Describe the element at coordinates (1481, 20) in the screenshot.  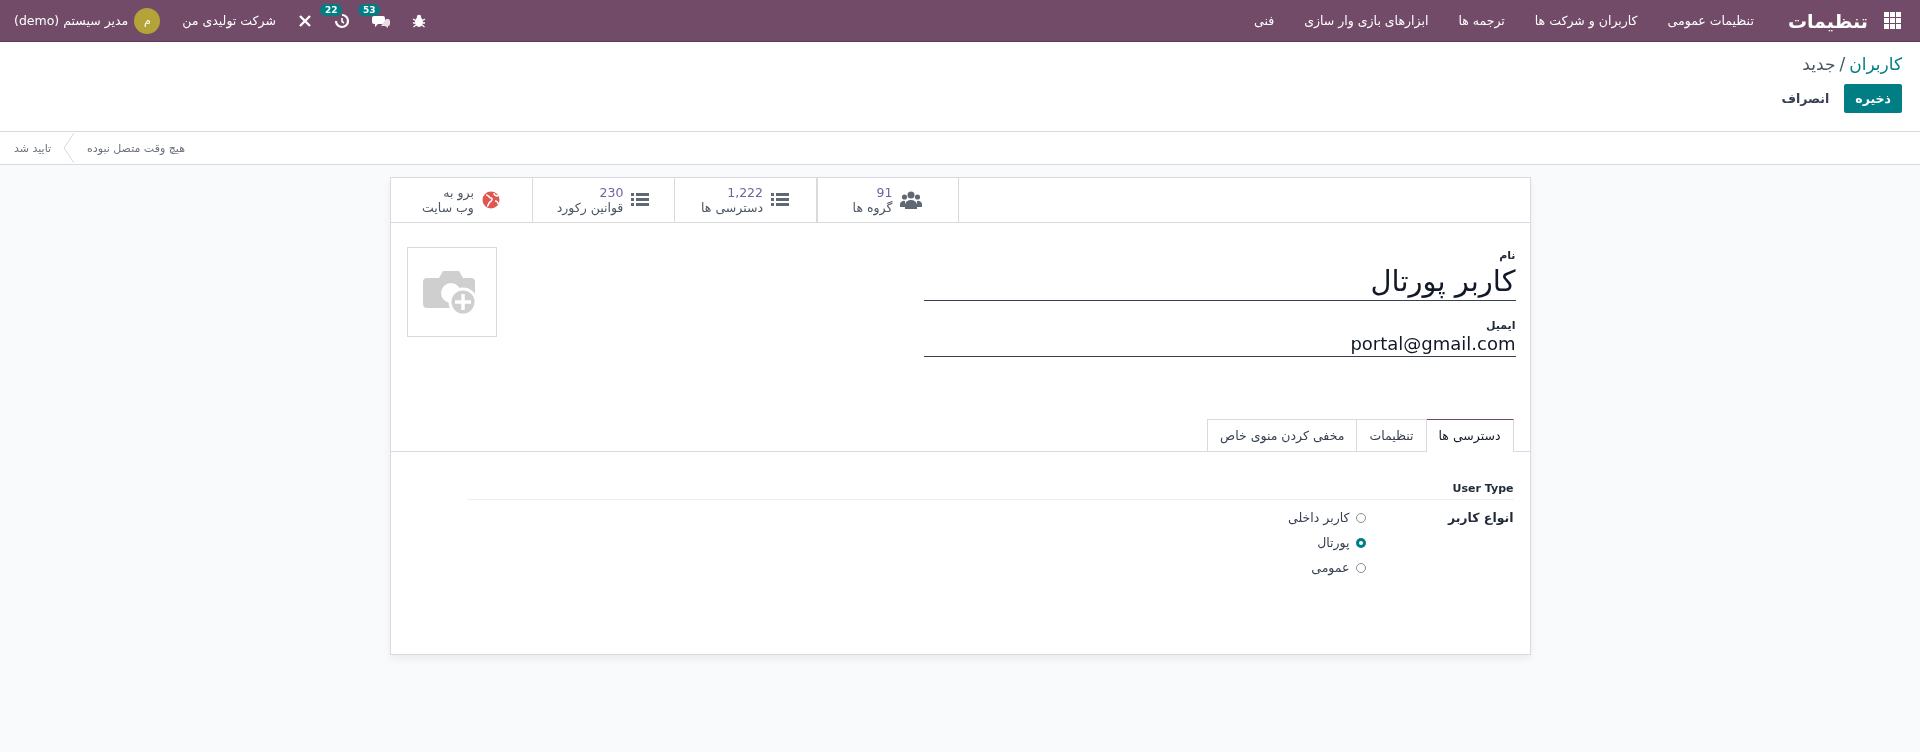
I see `menu-item: ترجمه ها` at that location.